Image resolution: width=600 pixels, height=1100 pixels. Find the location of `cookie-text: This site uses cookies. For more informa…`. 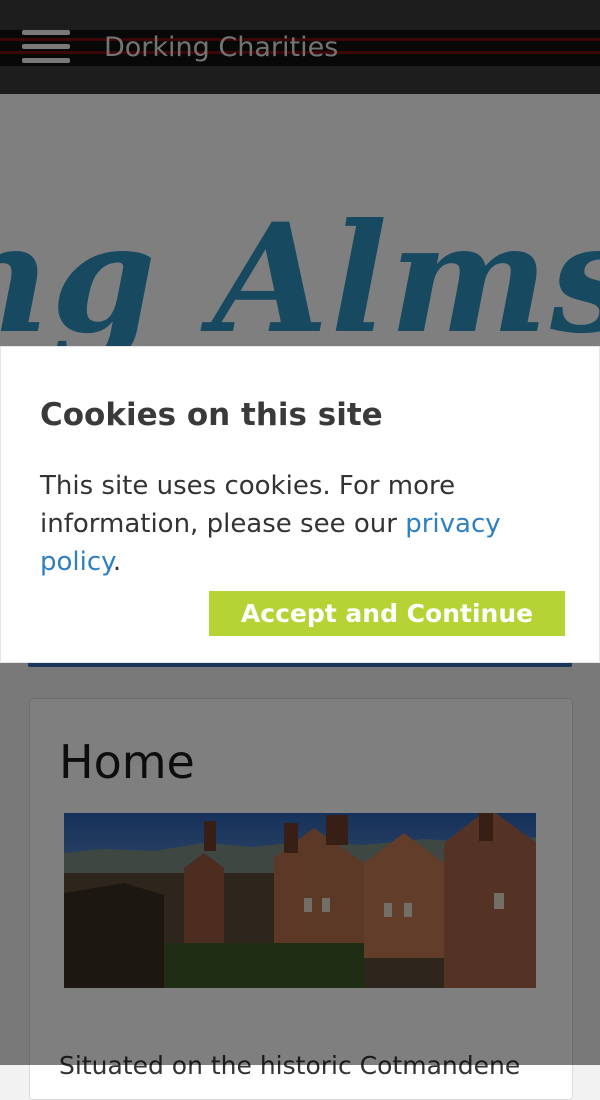

cookie-text: This site uses cookies. For more informa… is located at coordinates (248, 505).